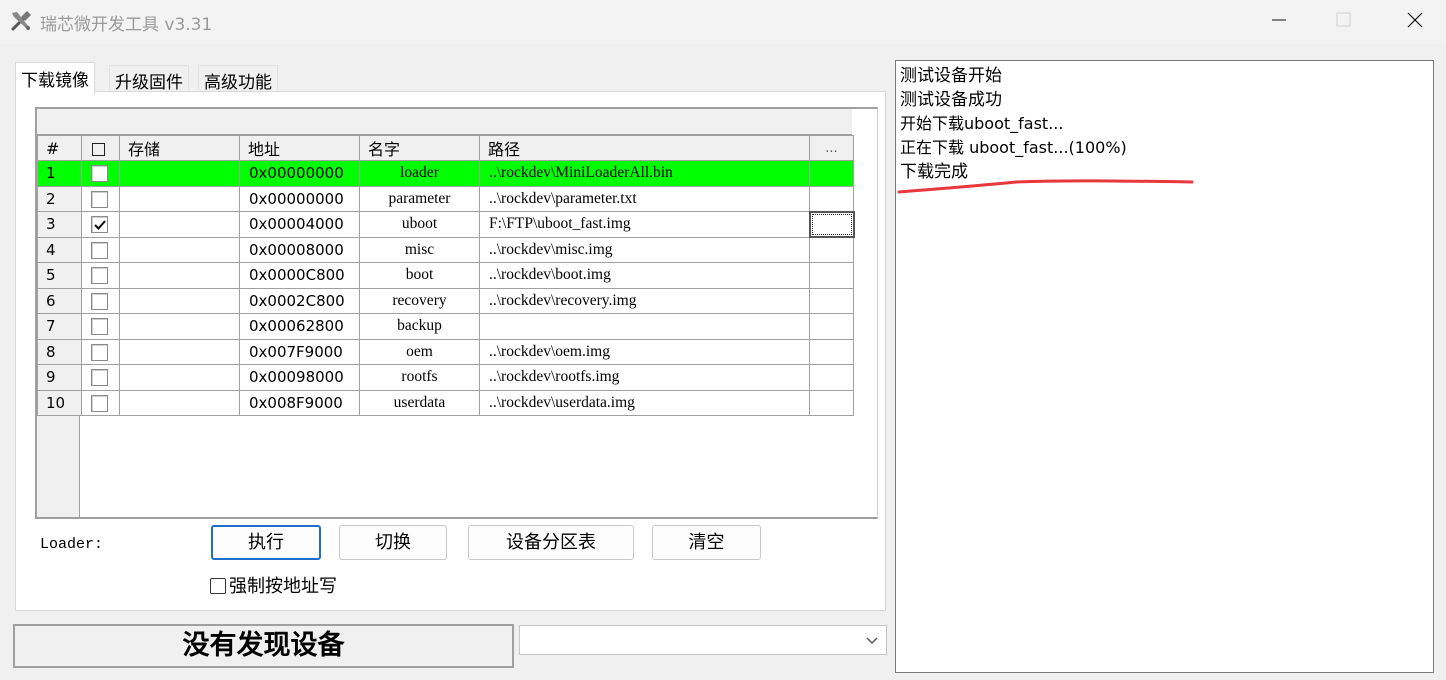  I want to click on close-icon, so click(1415, 20).